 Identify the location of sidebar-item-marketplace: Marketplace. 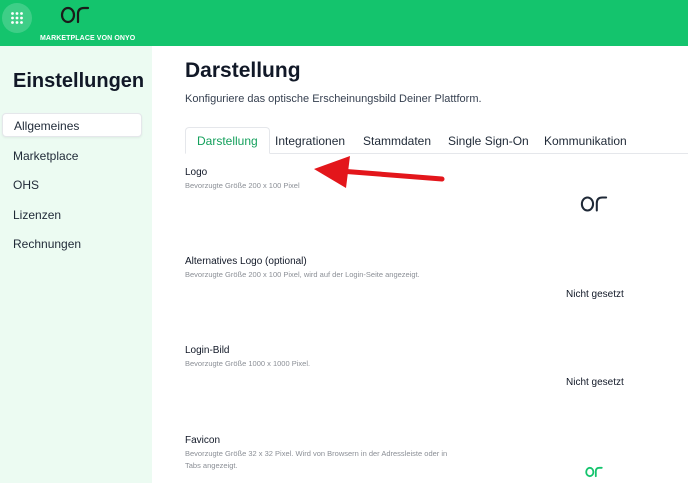
(72, 156).